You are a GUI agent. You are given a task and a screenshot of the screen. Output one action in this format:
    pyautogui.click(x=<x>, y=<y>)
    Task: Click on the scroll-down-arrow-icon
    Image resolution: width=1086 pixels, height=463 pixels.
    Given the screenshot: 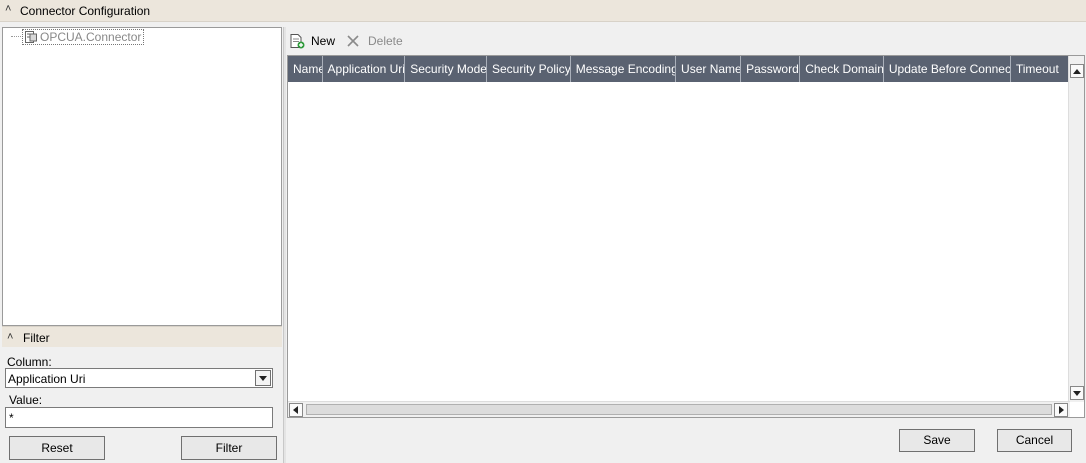 What is the action you would take?
    pyautogui.click(x=1077, y=393)
    